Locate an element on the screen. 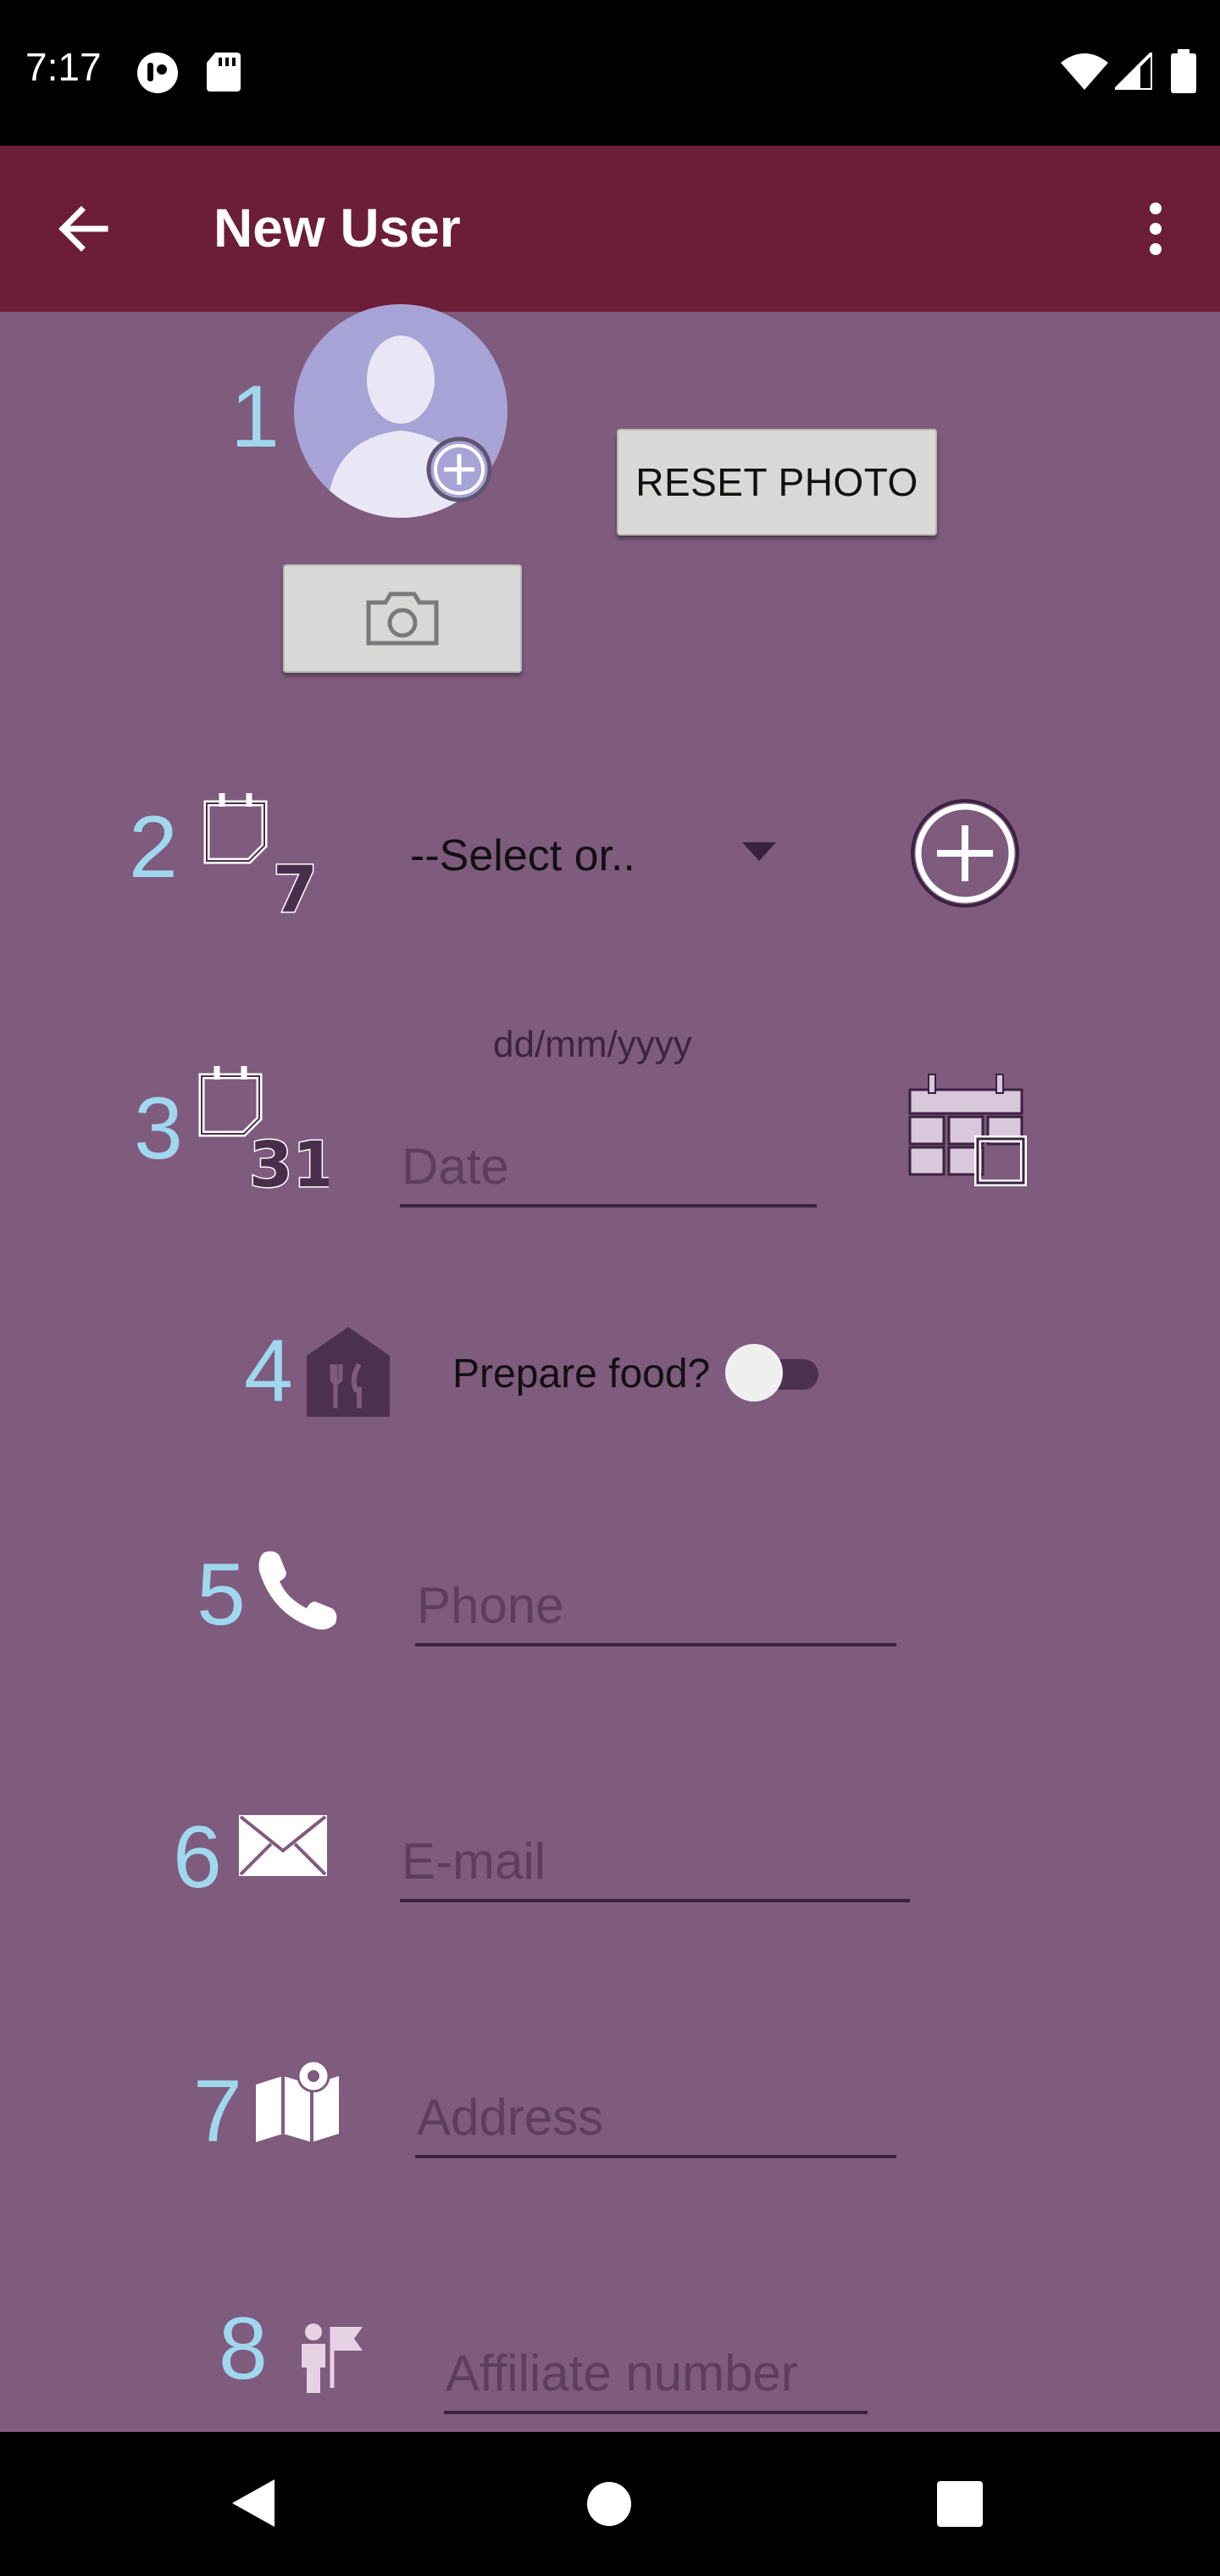 The width and height of the screenshot is (1220, 2576). date-input is located at coordinates (608, 1172).